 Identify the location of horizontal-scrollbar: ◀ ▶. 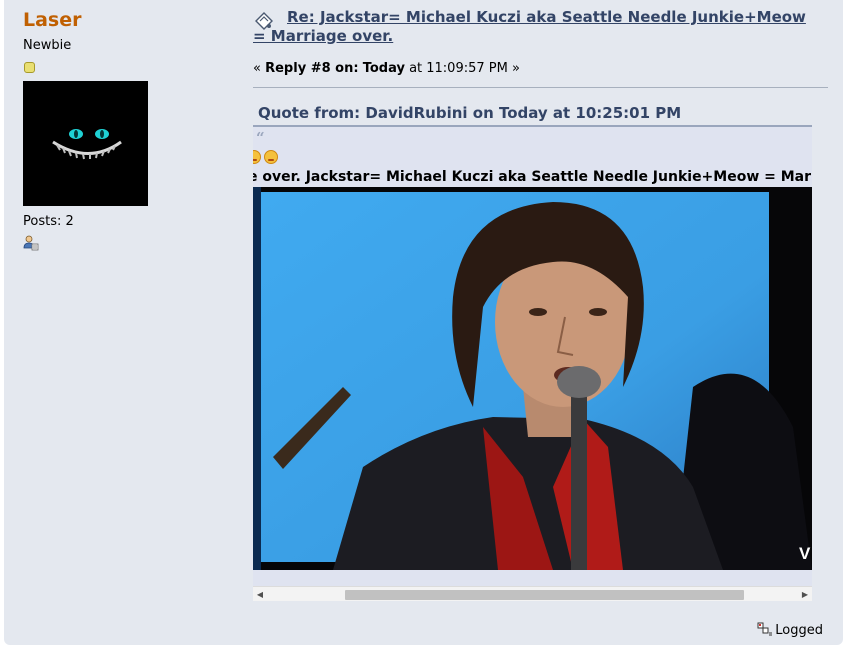
(532, 593).